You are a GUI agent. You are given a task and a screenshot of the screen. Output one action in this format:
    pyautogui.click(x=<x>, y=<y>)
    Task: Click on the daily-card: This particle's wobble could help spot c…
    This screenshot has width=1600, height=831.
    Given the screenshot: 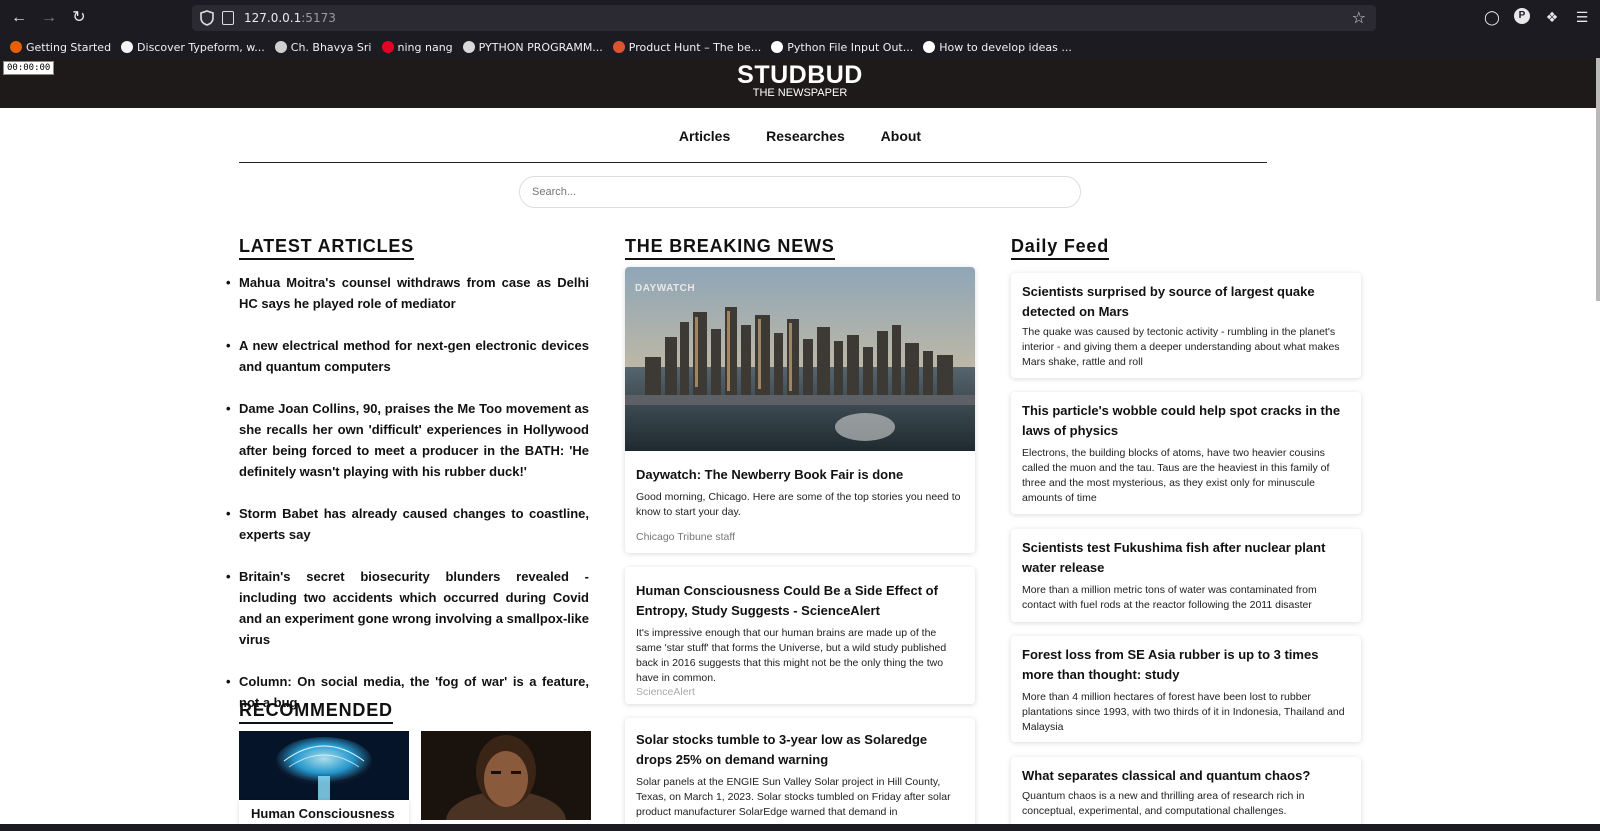 What is the action you would take?
    pyautogui.click(x=1186, y=453)
    